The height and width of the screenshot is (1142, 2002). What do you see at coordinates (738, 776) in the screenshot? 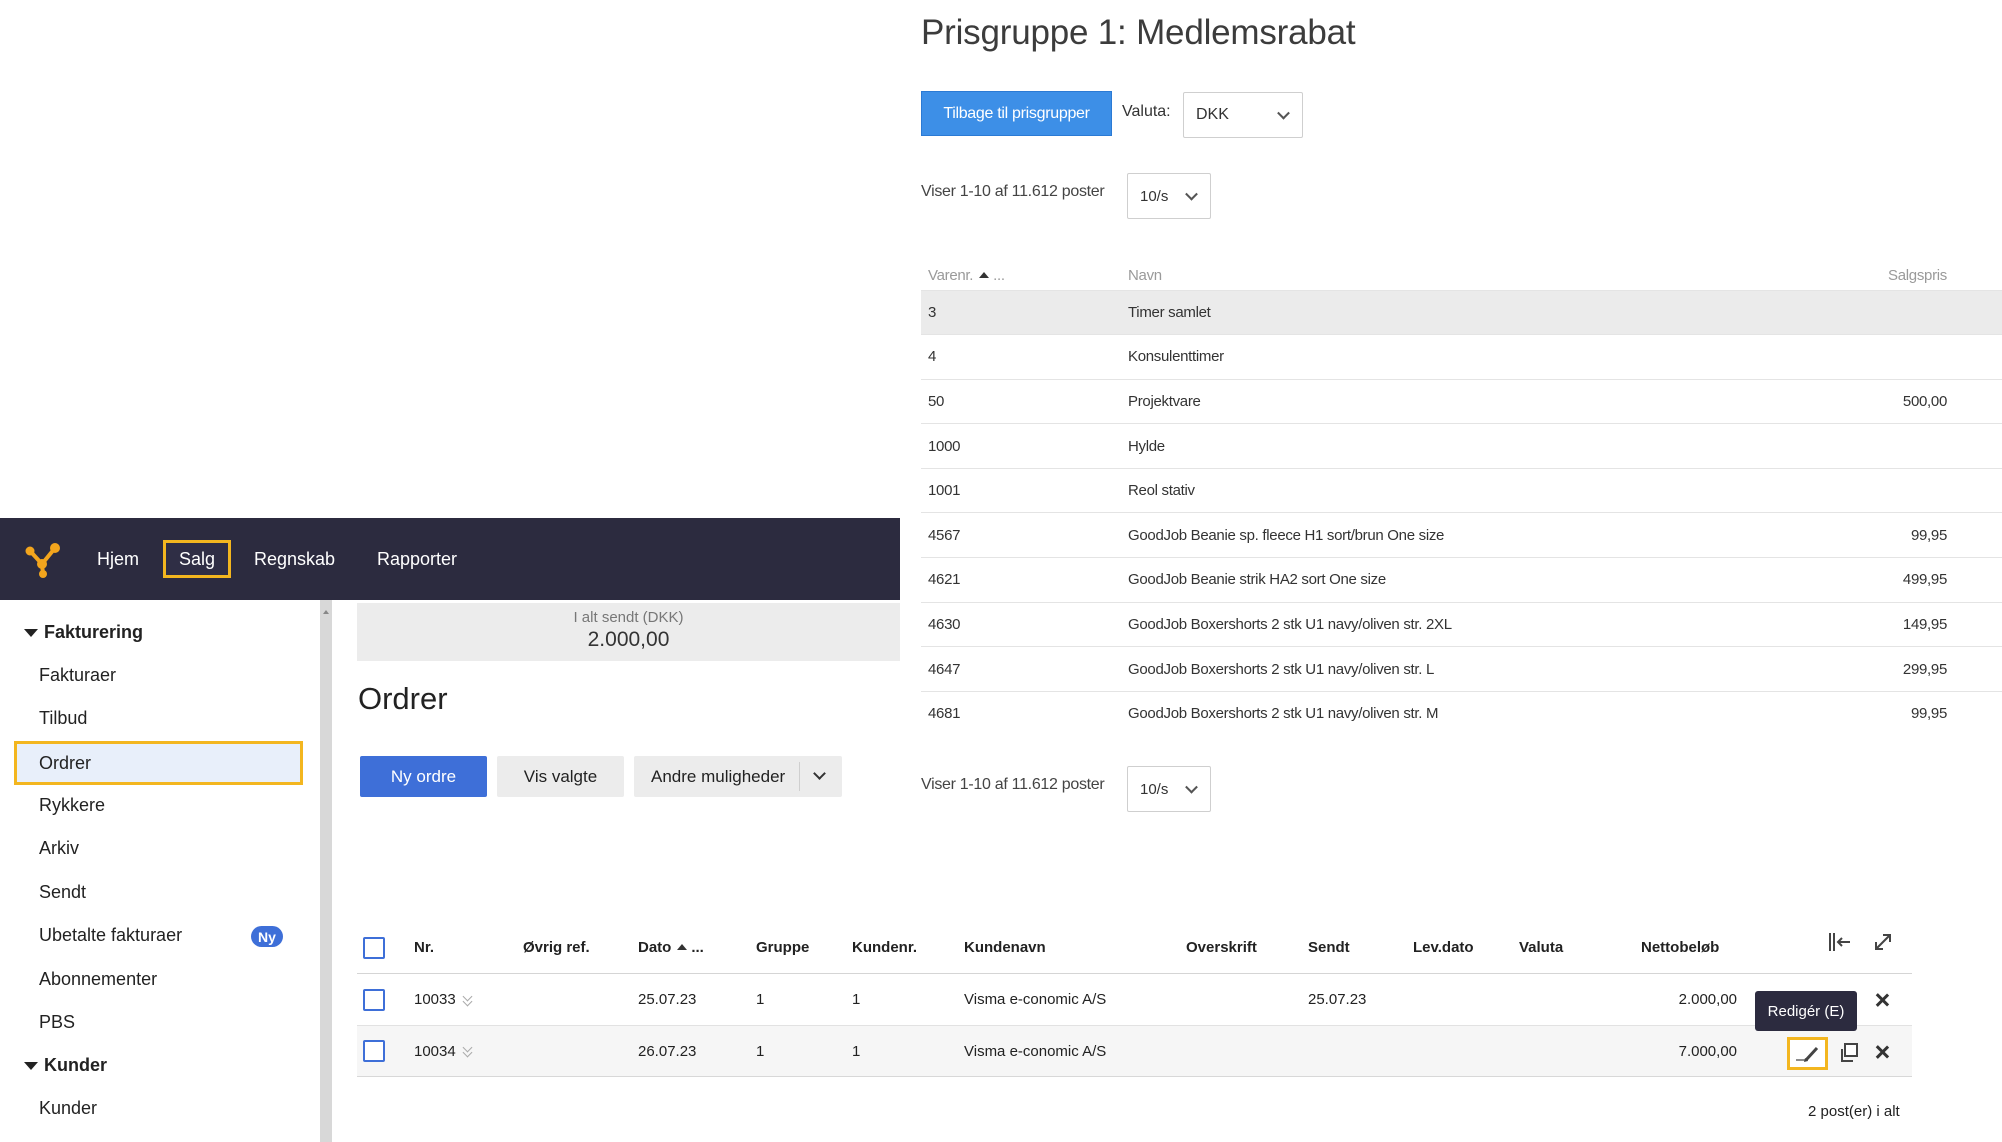
I see `other-options-button: Andre muligheder` at bounding box center [738, 776].